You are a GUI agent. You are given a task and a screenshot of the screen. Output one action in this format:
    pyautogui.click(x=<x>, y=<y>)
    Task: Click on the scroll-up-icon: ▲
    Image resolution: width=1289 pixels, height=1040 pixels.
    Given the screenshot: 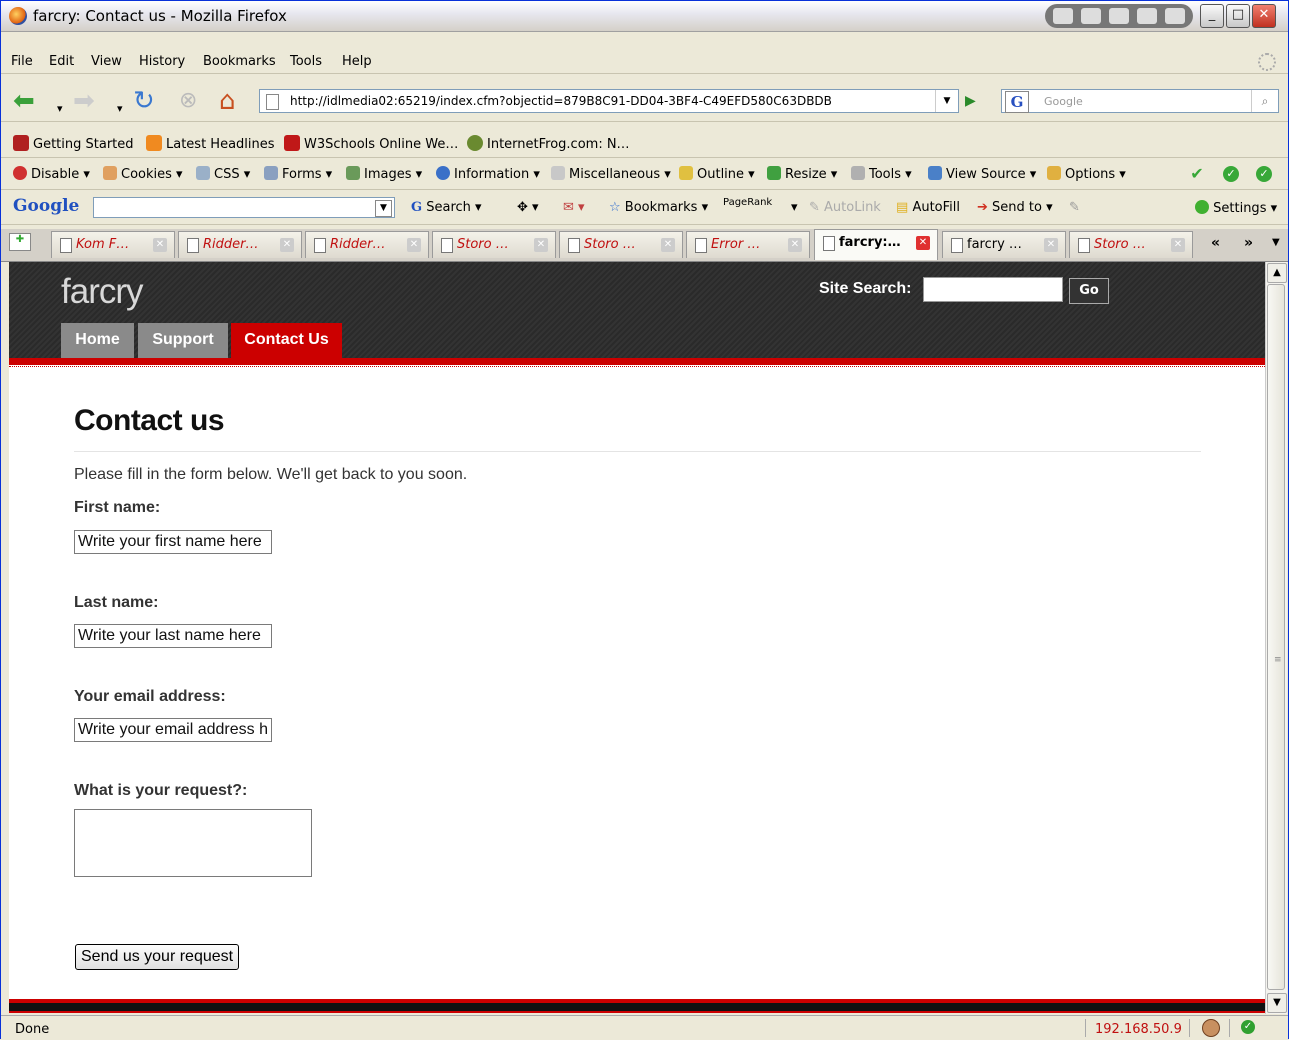 What is the action you would take?
    pyautogui.click(x=1277, y=273)
    